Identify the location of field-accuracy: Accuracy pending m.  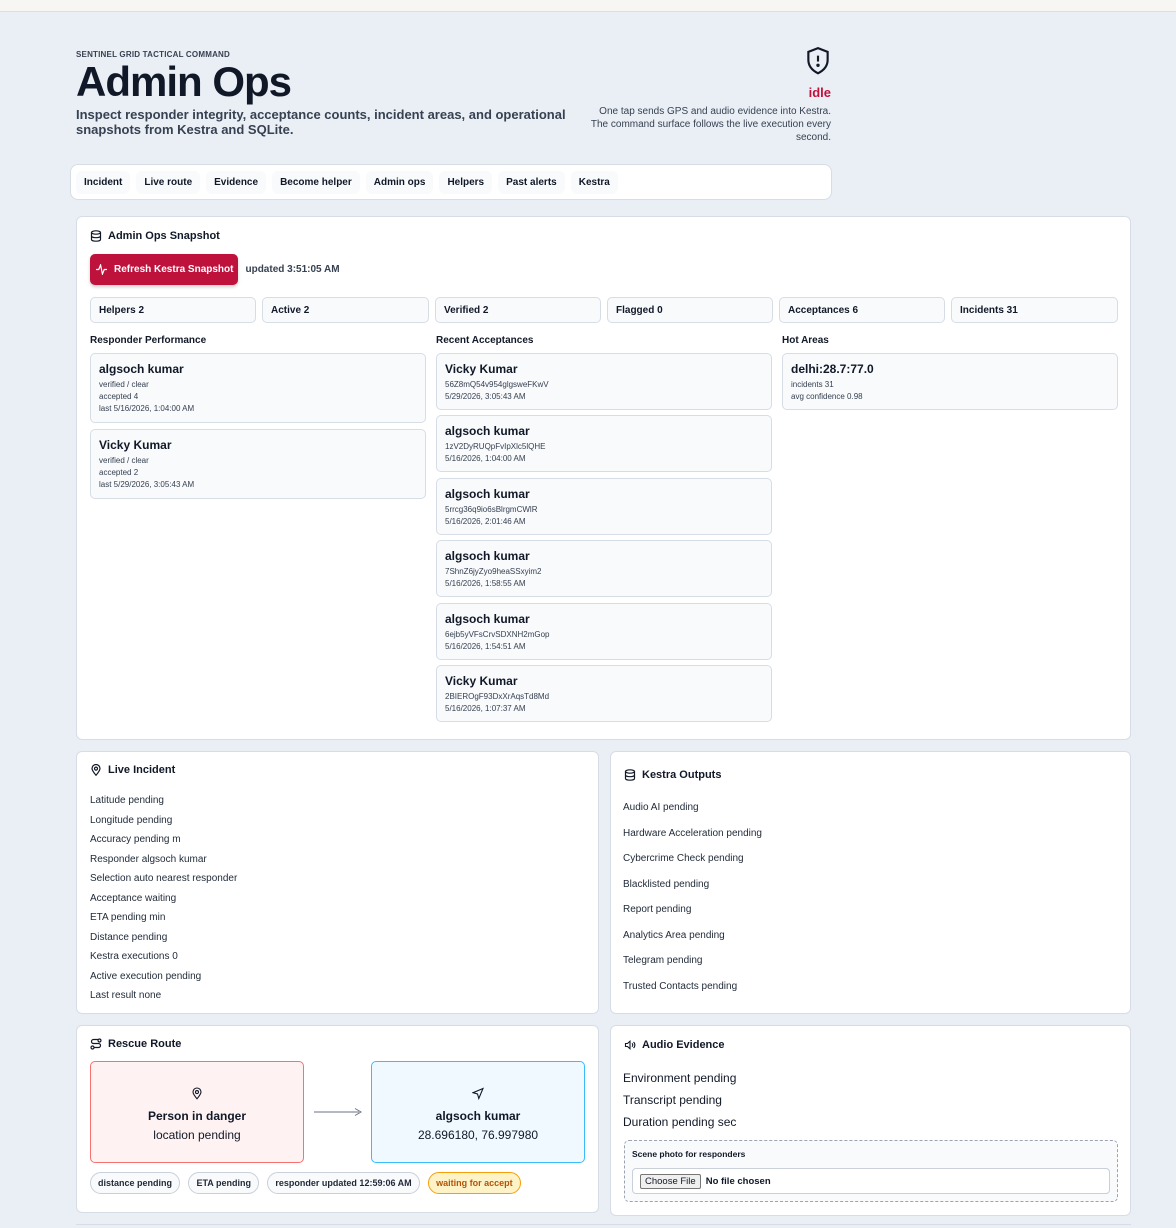
(135, 839).